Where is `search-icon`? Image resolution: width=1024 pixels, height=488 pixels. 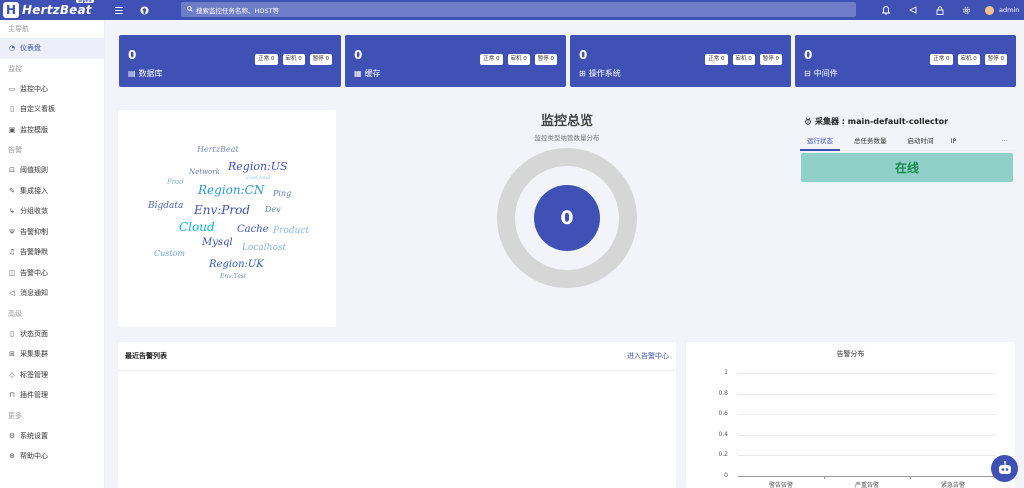 search-icon is located at coordinates (190, 9).